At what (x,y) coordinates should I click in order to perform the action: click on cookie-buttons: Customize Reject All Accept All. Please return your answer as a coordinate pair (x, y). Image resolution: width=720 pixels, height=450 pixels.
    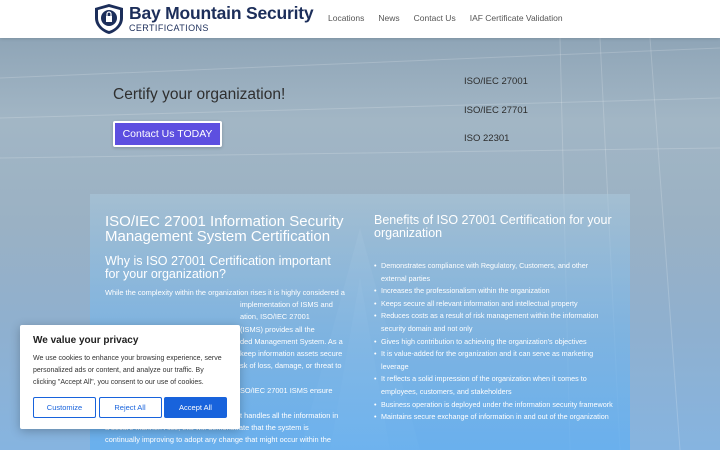
    Looking at the image, I should click on (130, 407).